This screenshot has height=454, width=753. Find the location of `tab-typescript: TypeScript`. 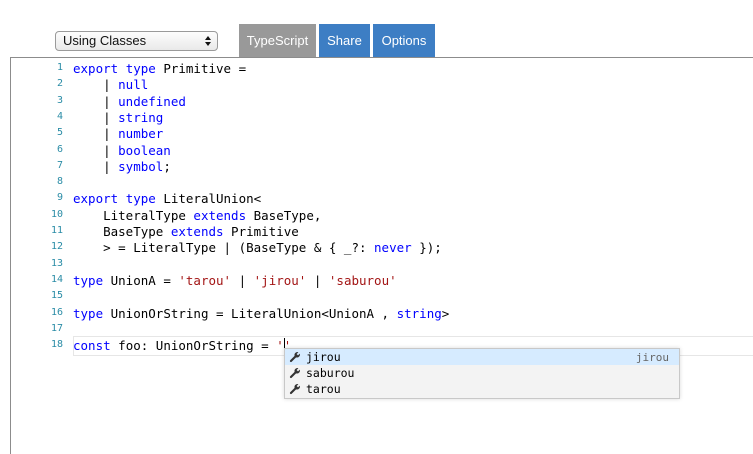

tab-typescript: TypeScript is located at coordinates (277, 40).